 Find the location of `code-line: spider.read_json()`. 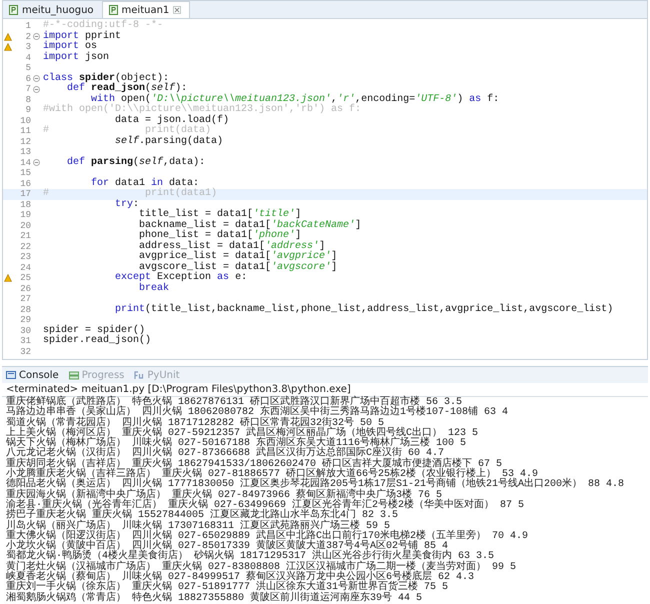

code-line: spider.read_json() is located at coordinates (97, 341).